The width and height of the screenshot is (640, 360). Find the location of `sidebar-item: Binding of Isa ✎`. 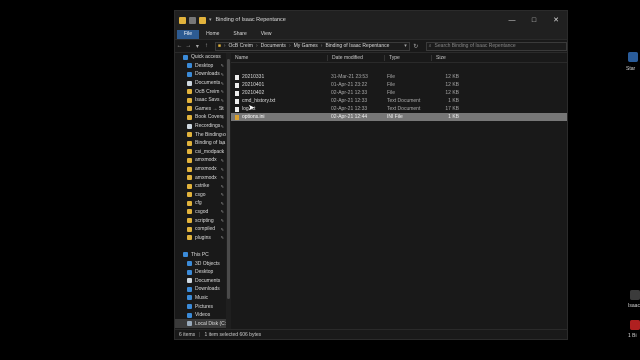

sidebar-item: Binding of Isa ✎ is located at coordinates (203, 143).